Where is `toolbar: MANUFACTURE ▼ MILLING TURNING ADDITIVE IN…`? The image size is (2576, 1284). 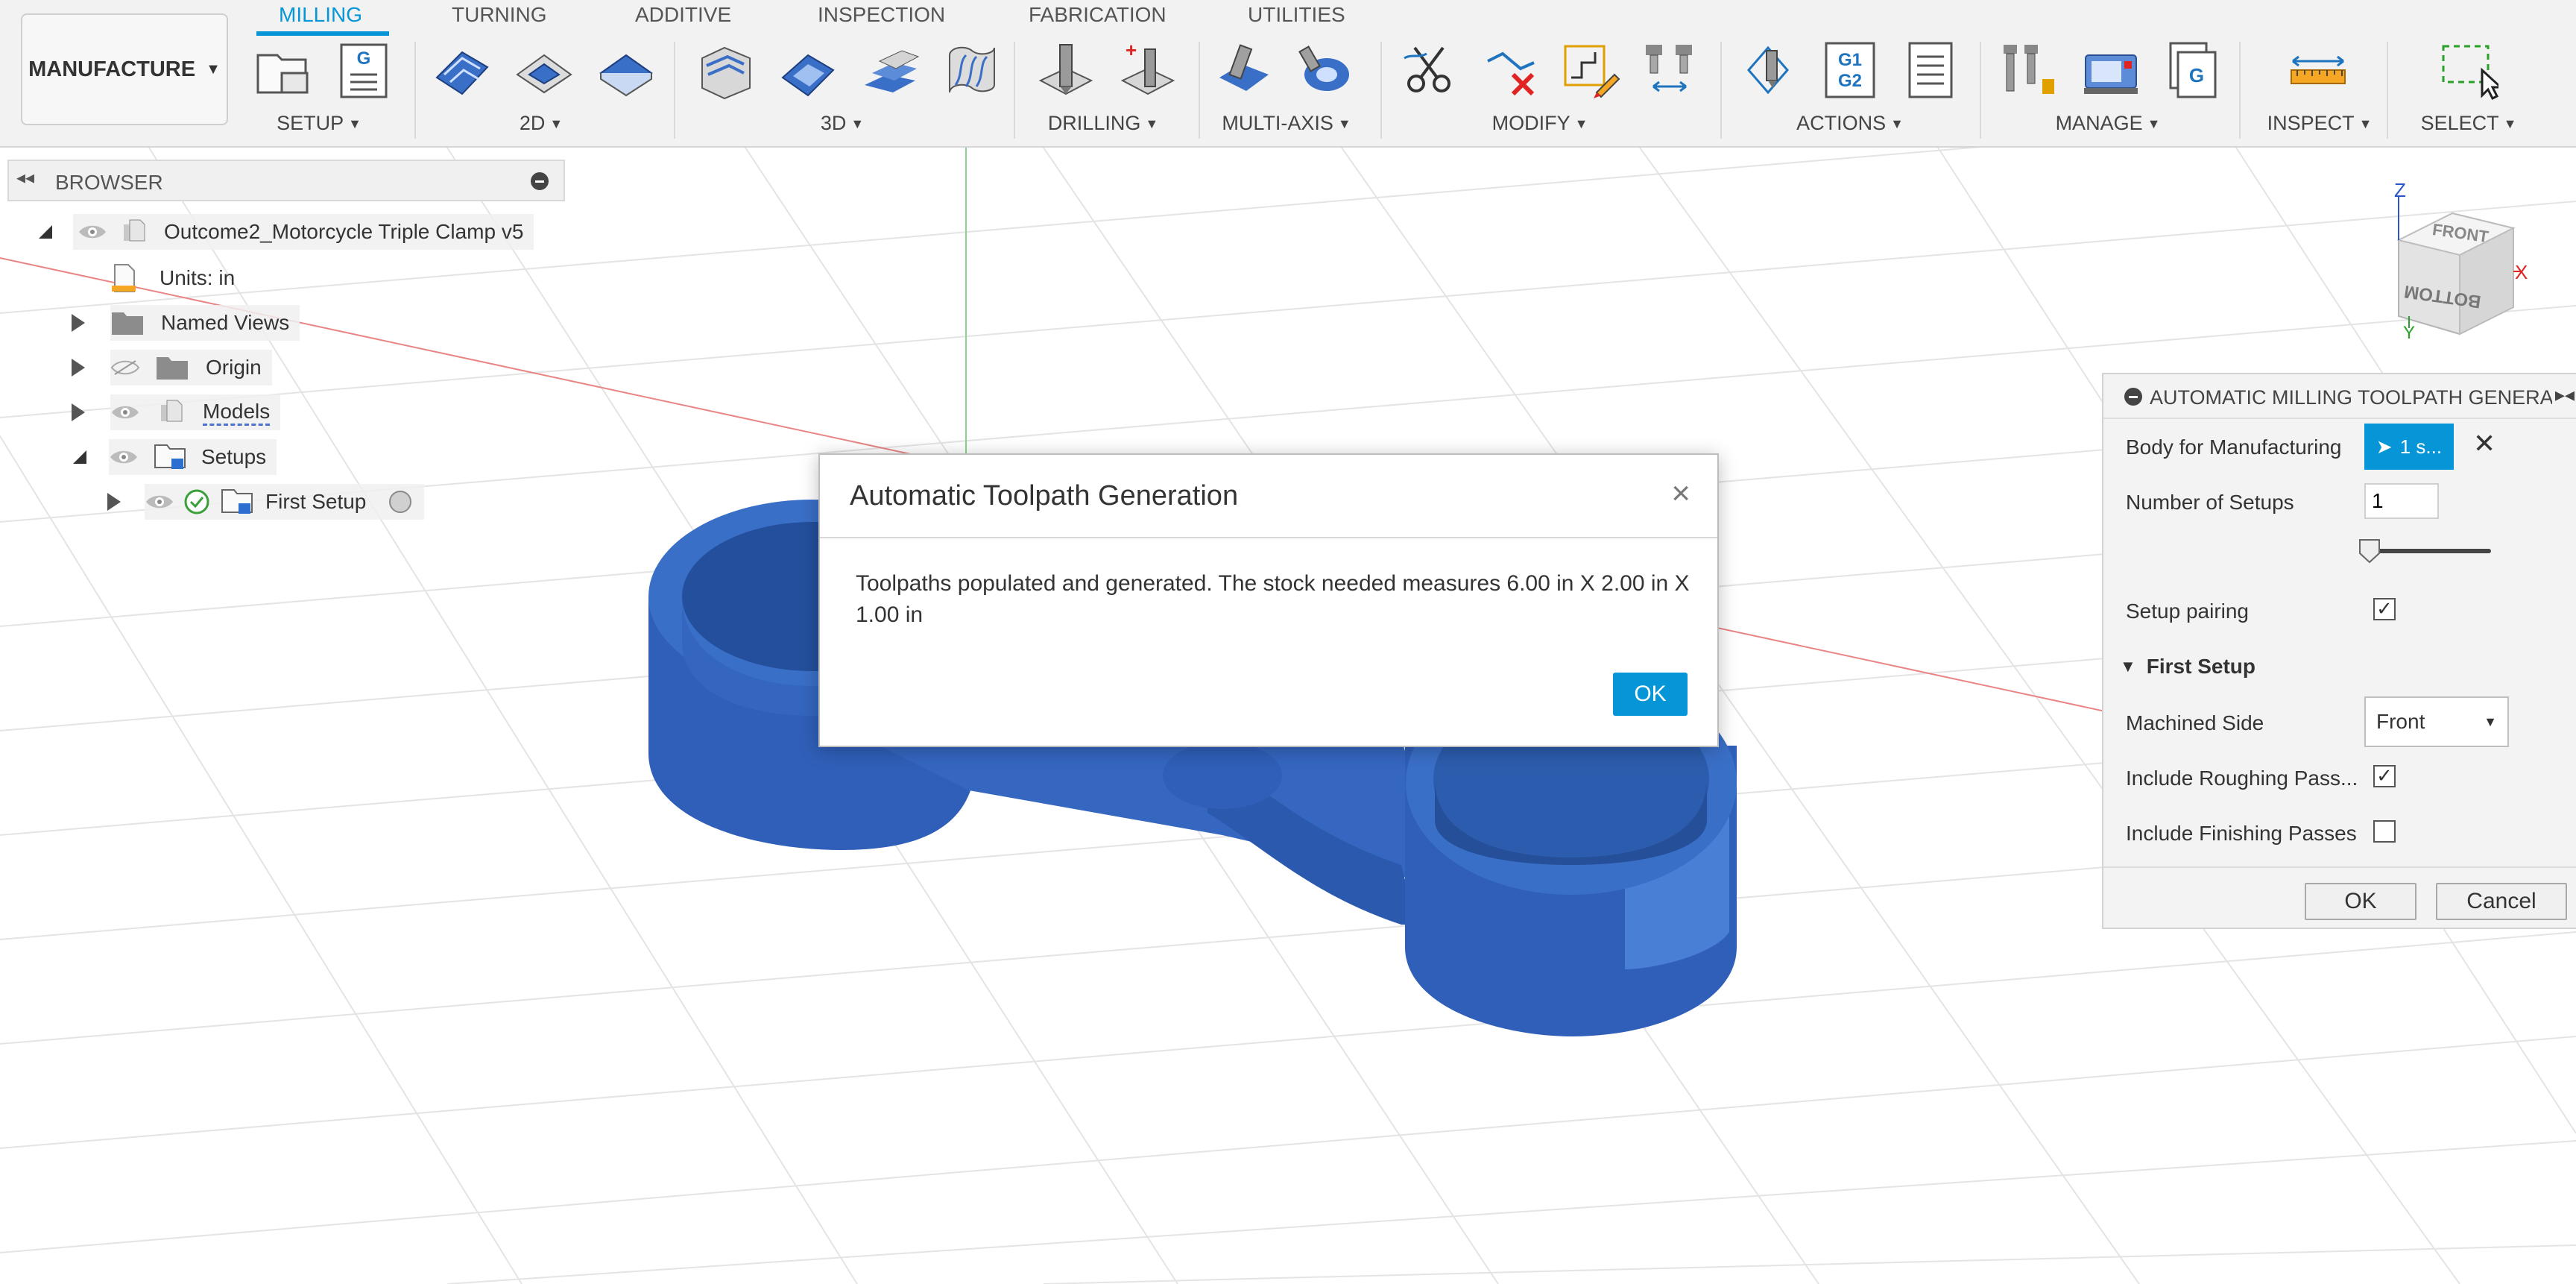
toolbar: MANUFACTURE ▼ MILLING TURNING ADDITIVE IN… is located at coordinates (1288, 74).